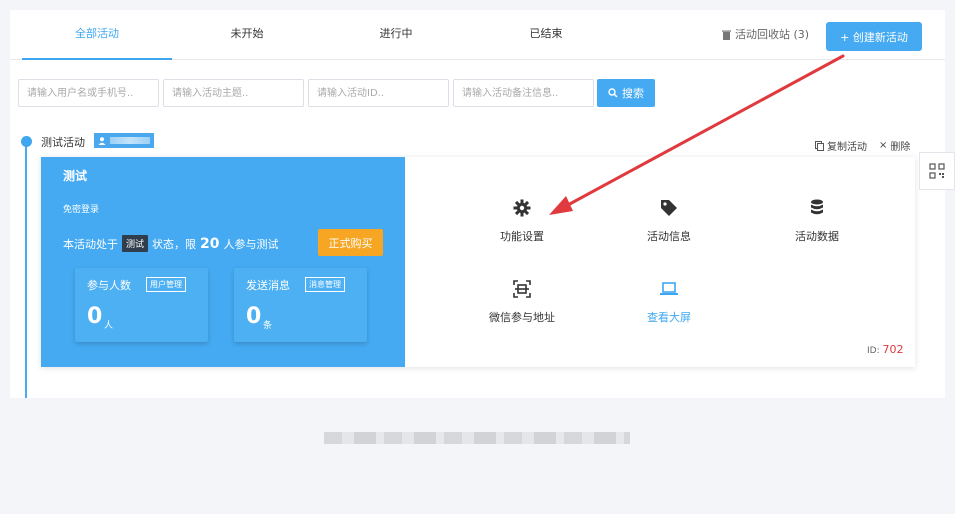 Image resolution: width=955 pixels, height=514 pixels. I want to click on feature-wechat-url-label: 微信参与地址, so click(522, 317).